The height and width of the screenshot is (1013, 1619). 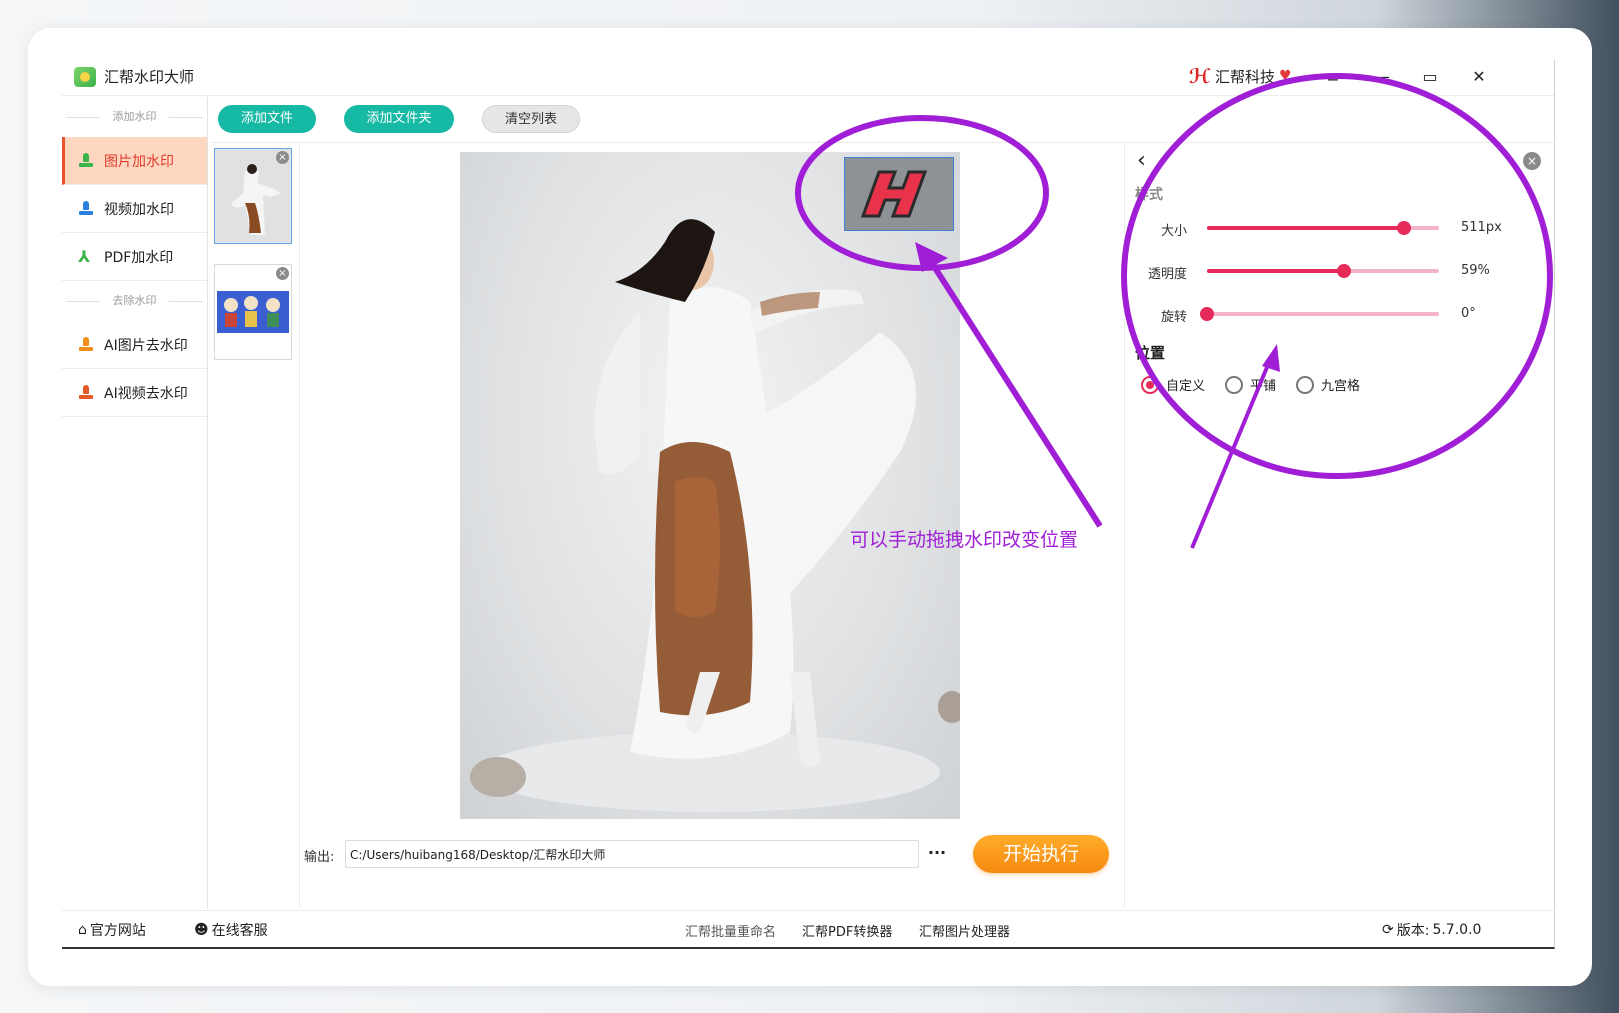 What do you see at coordinates (1382, 77) in the screenshot?
I see `minimize-button: —` at bounding box center [1382, 77].